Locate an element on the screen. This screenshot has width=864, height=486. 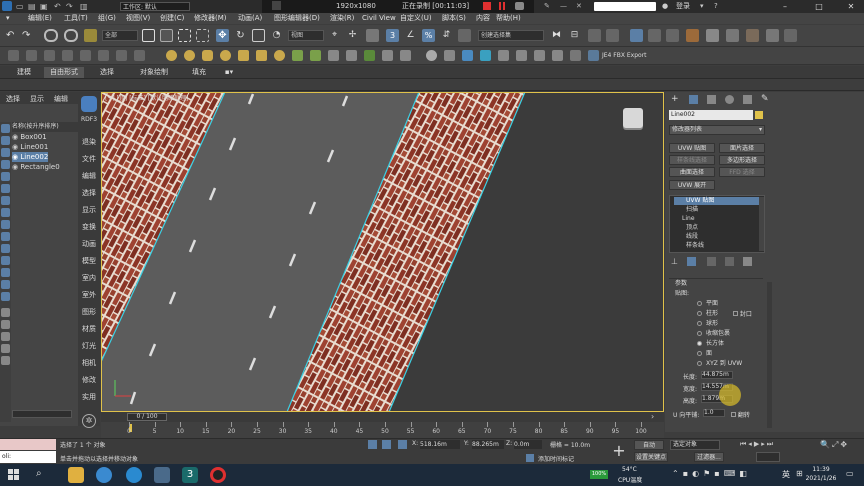
window-crossing-icon is located at coordinates (202, 35).